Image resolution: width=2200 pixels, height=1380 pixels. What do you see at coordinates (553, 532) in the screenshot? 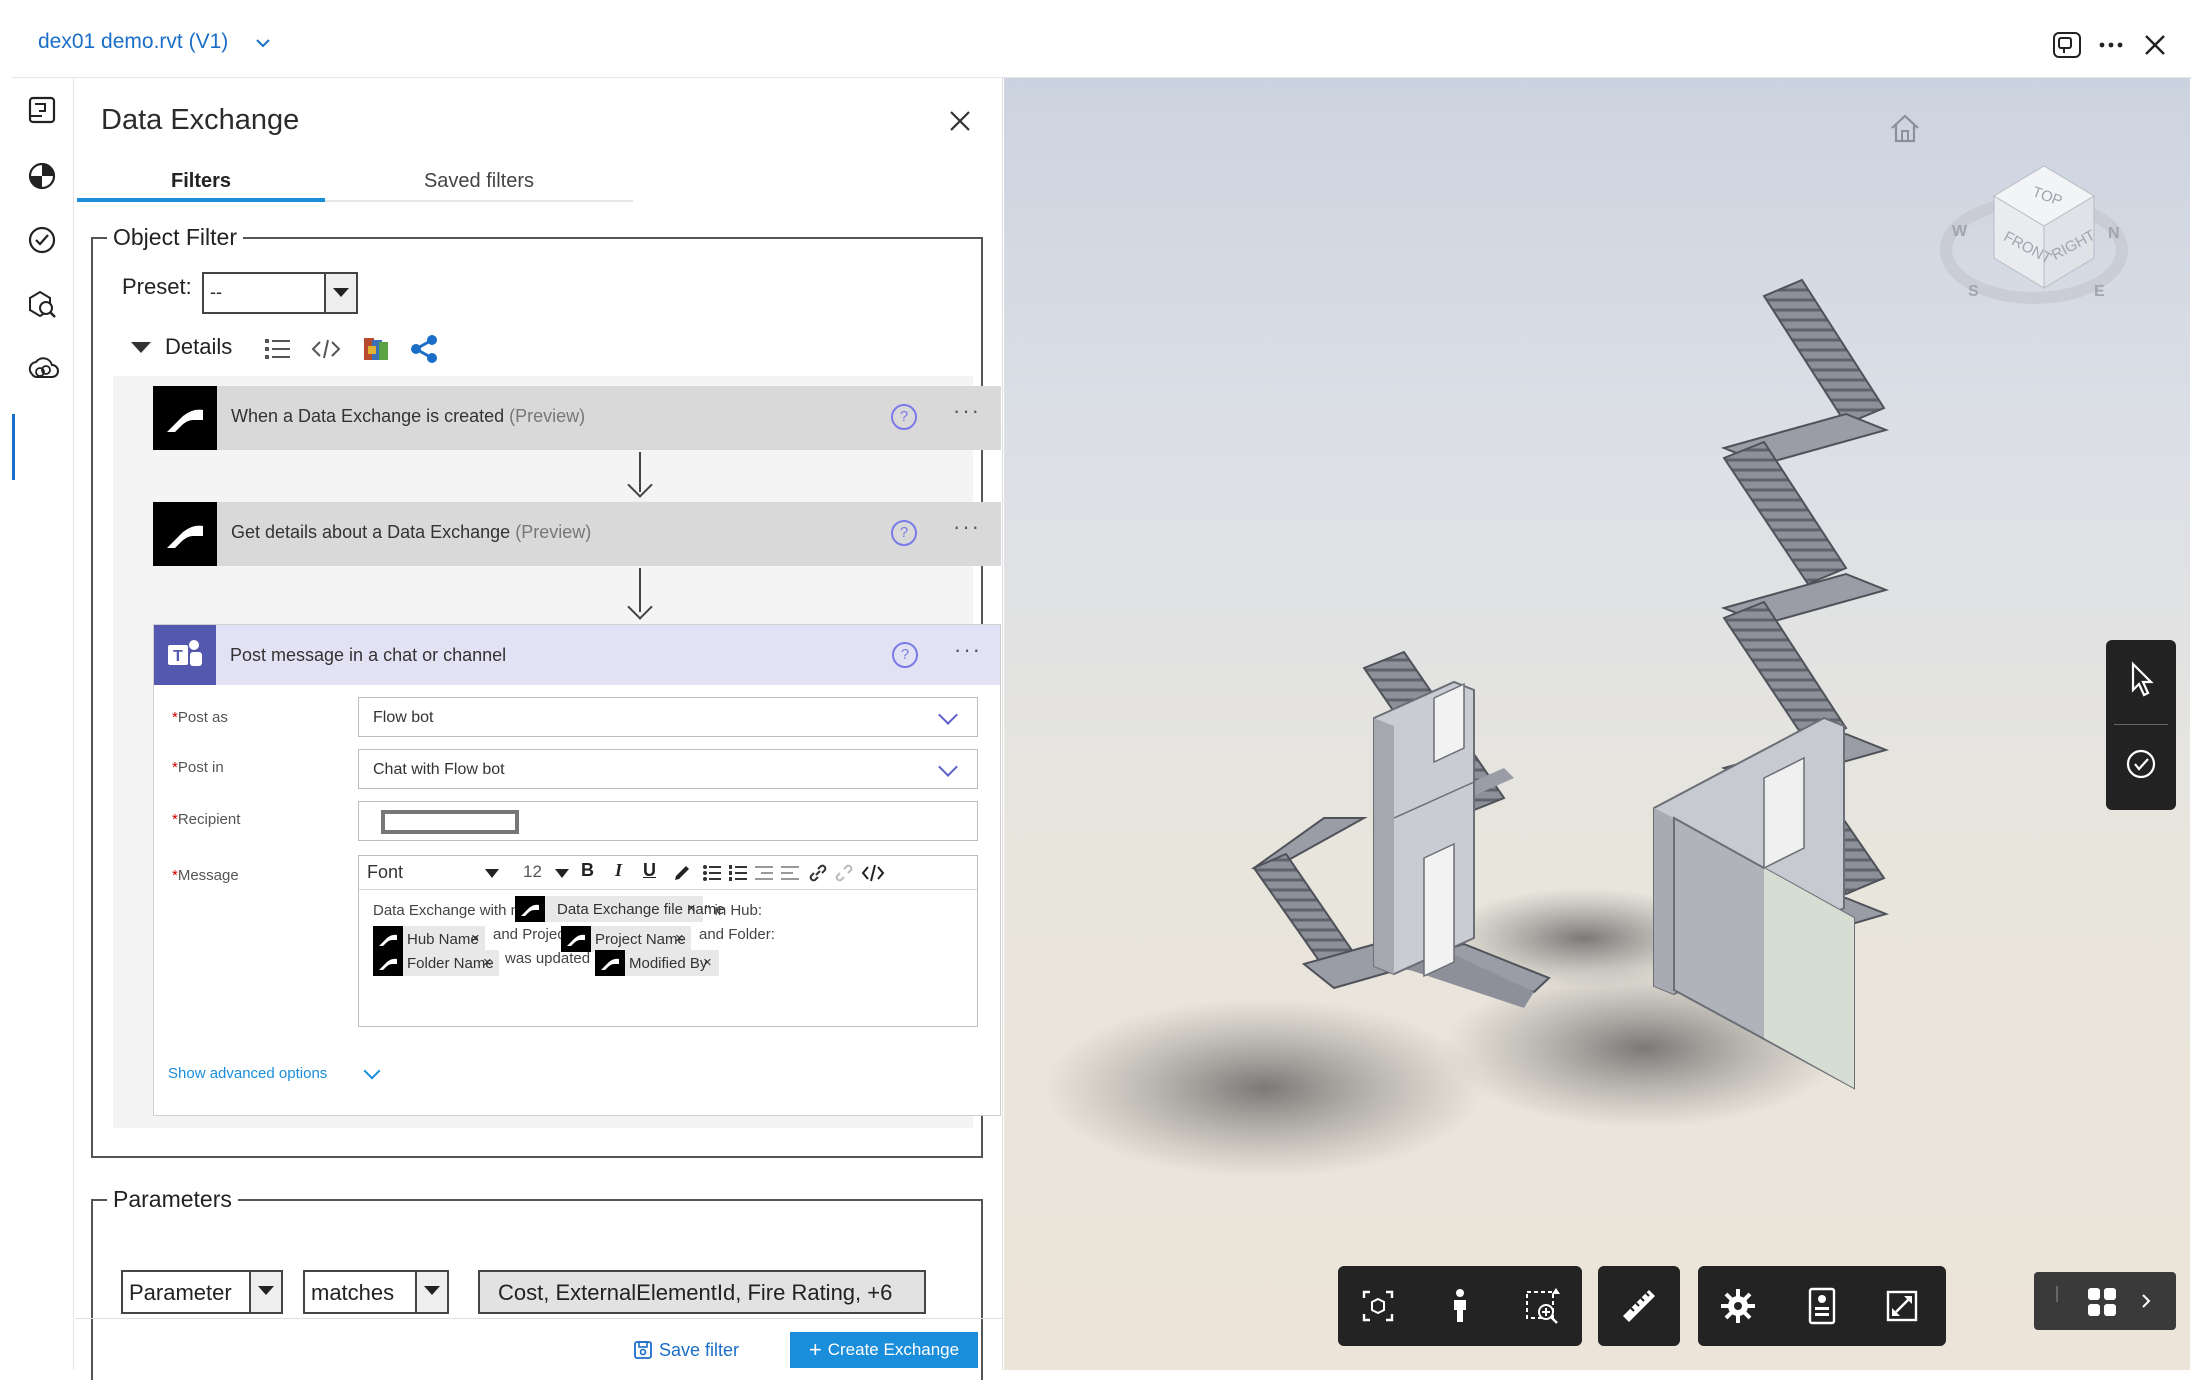
I see `action-preview: (Preview)` at bounding box center [553, 532].